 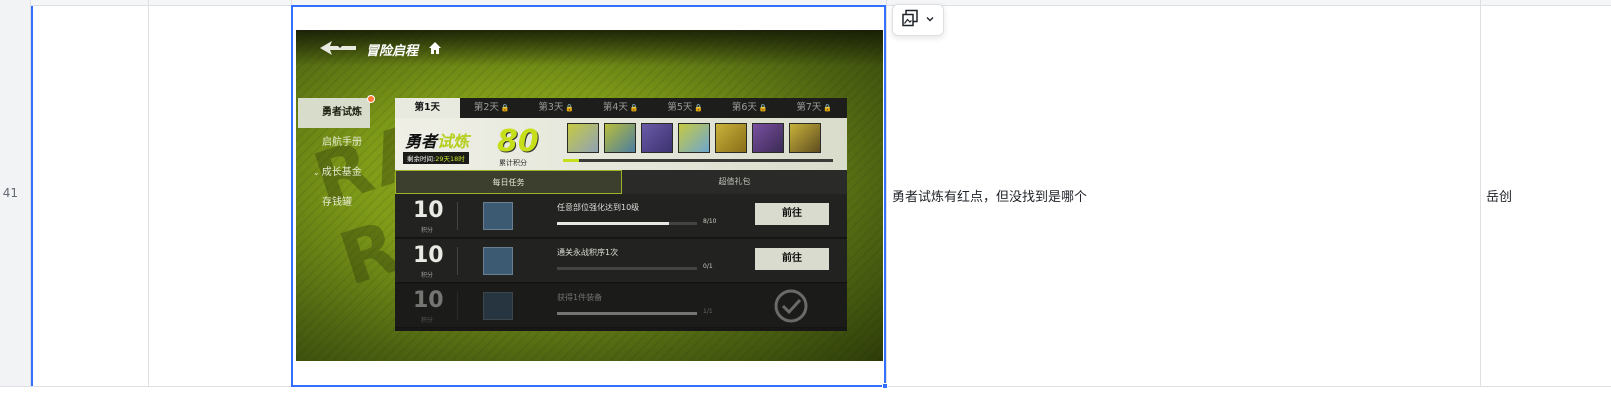 What do you see at coordinates (392, 51) in the screenshot?
I see `game-title: 冒险启程` at bounding box center [392, 51].